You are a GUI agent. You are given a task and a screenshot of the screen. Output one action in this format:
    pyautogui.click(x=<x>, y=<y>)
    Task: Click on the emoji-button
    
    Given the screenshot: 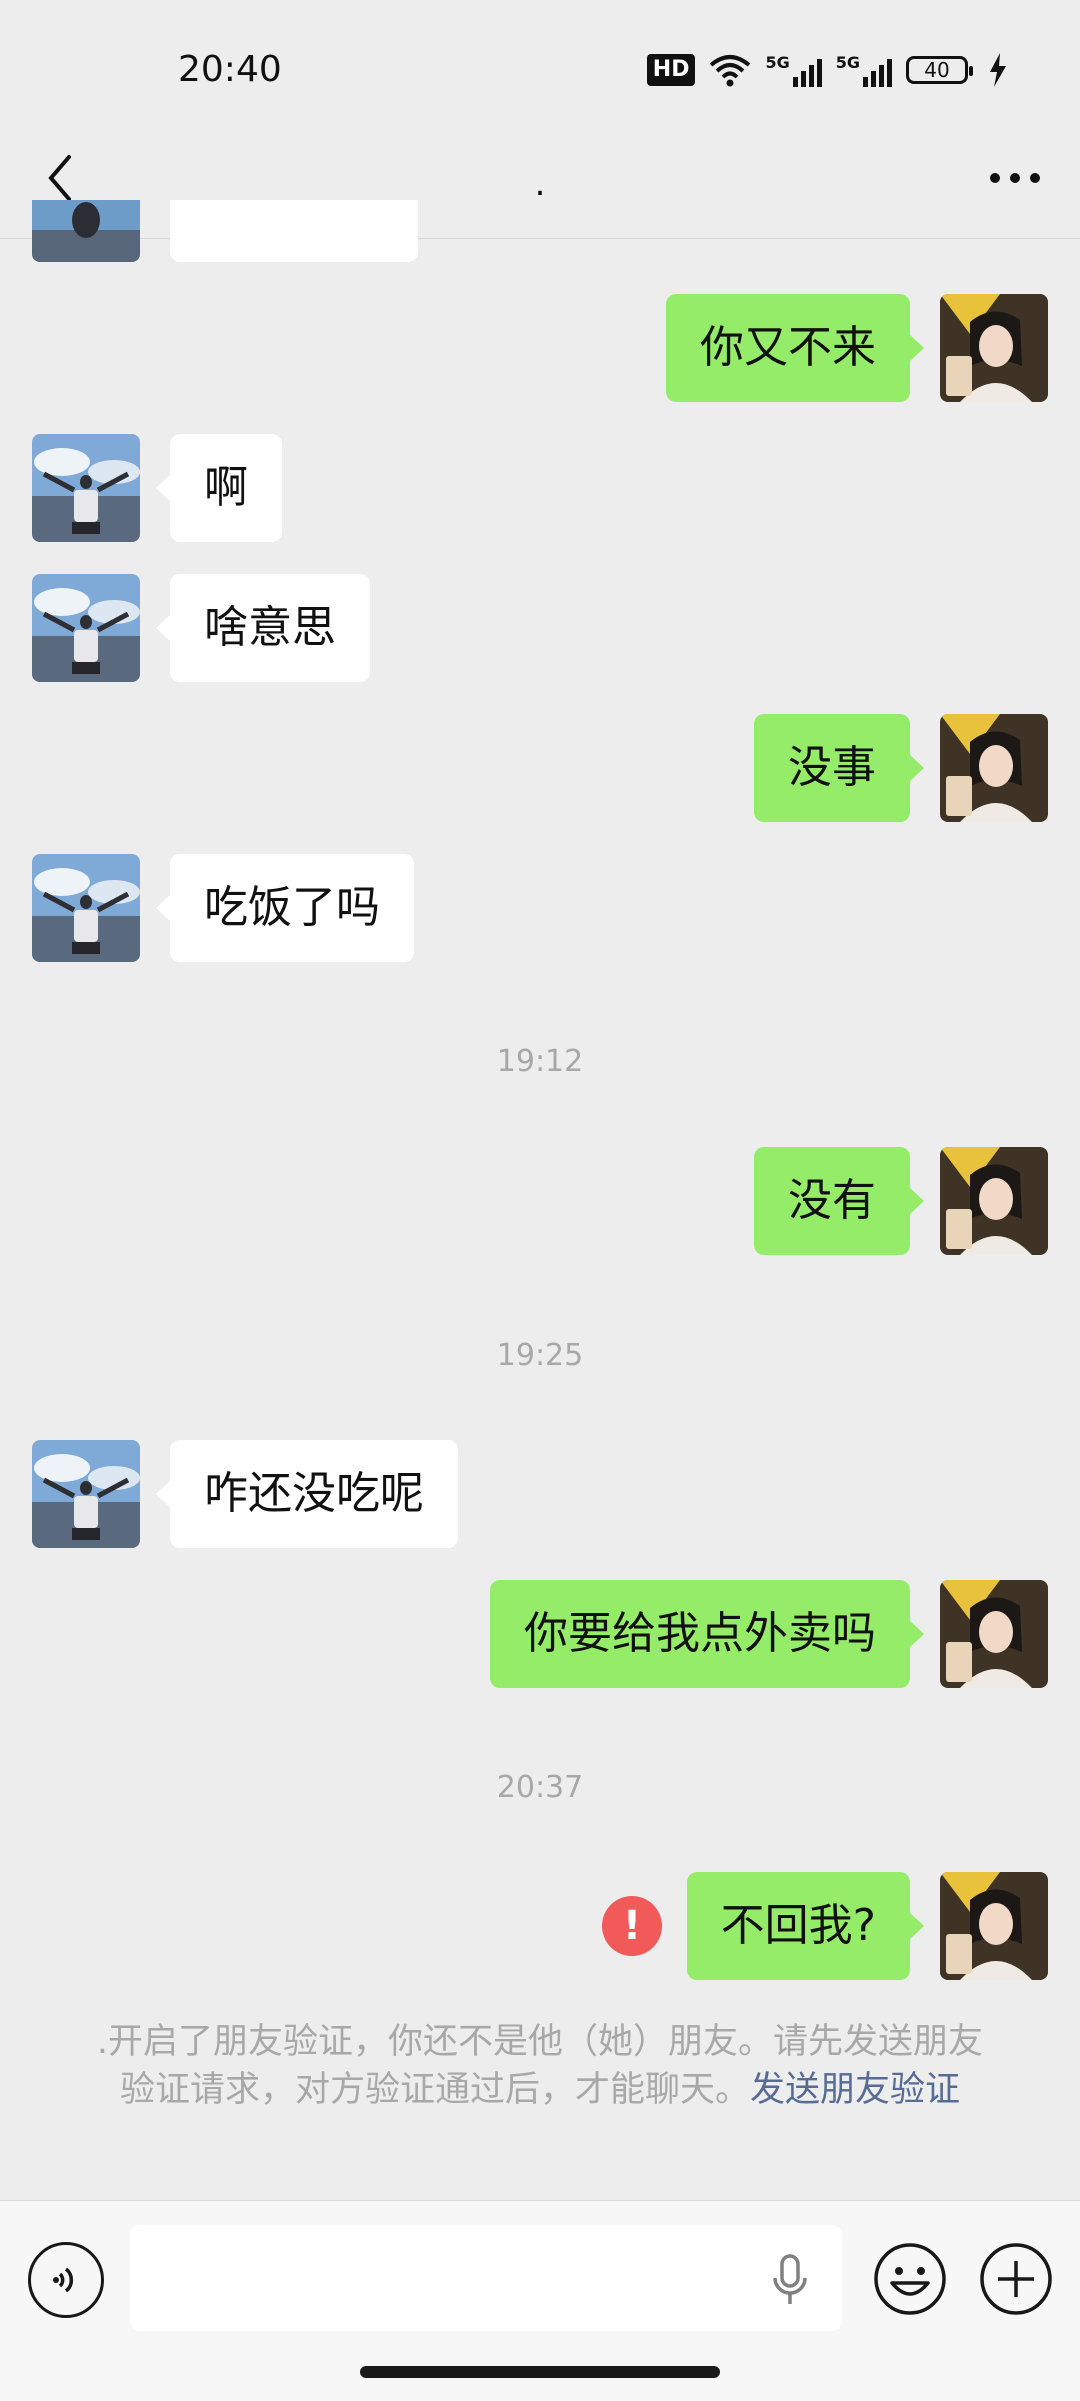 What is the action you would take?
    pyautogui.click(x=910, y=2279)
    